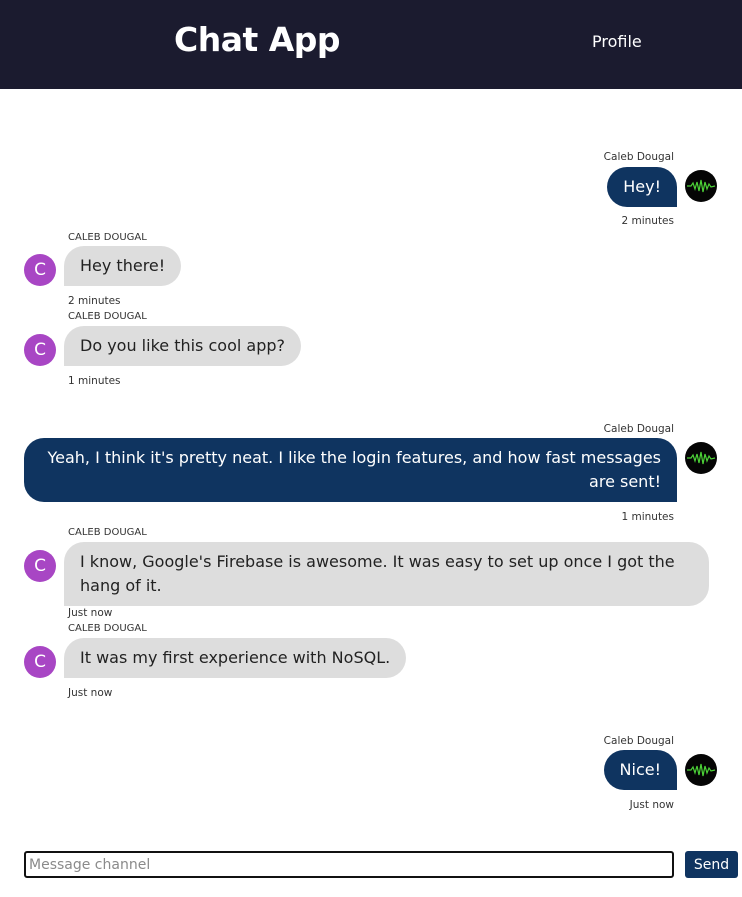  I want to click on send-button: Send, so click(711, 864).